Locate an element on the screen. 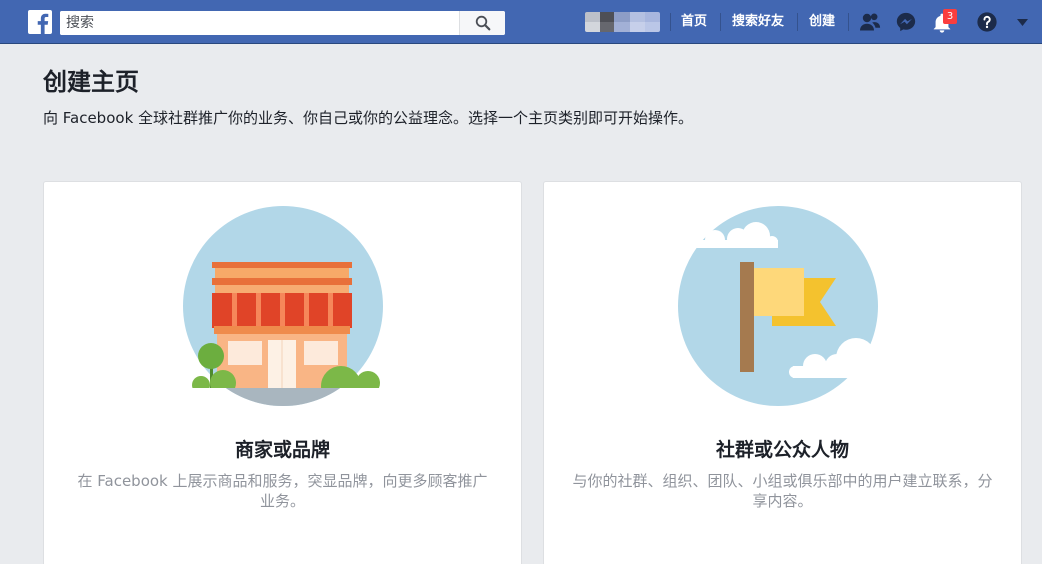 This screenshot has width=1042, height=564. nav-create-link: 创建 is located at coordinates (822, 22).